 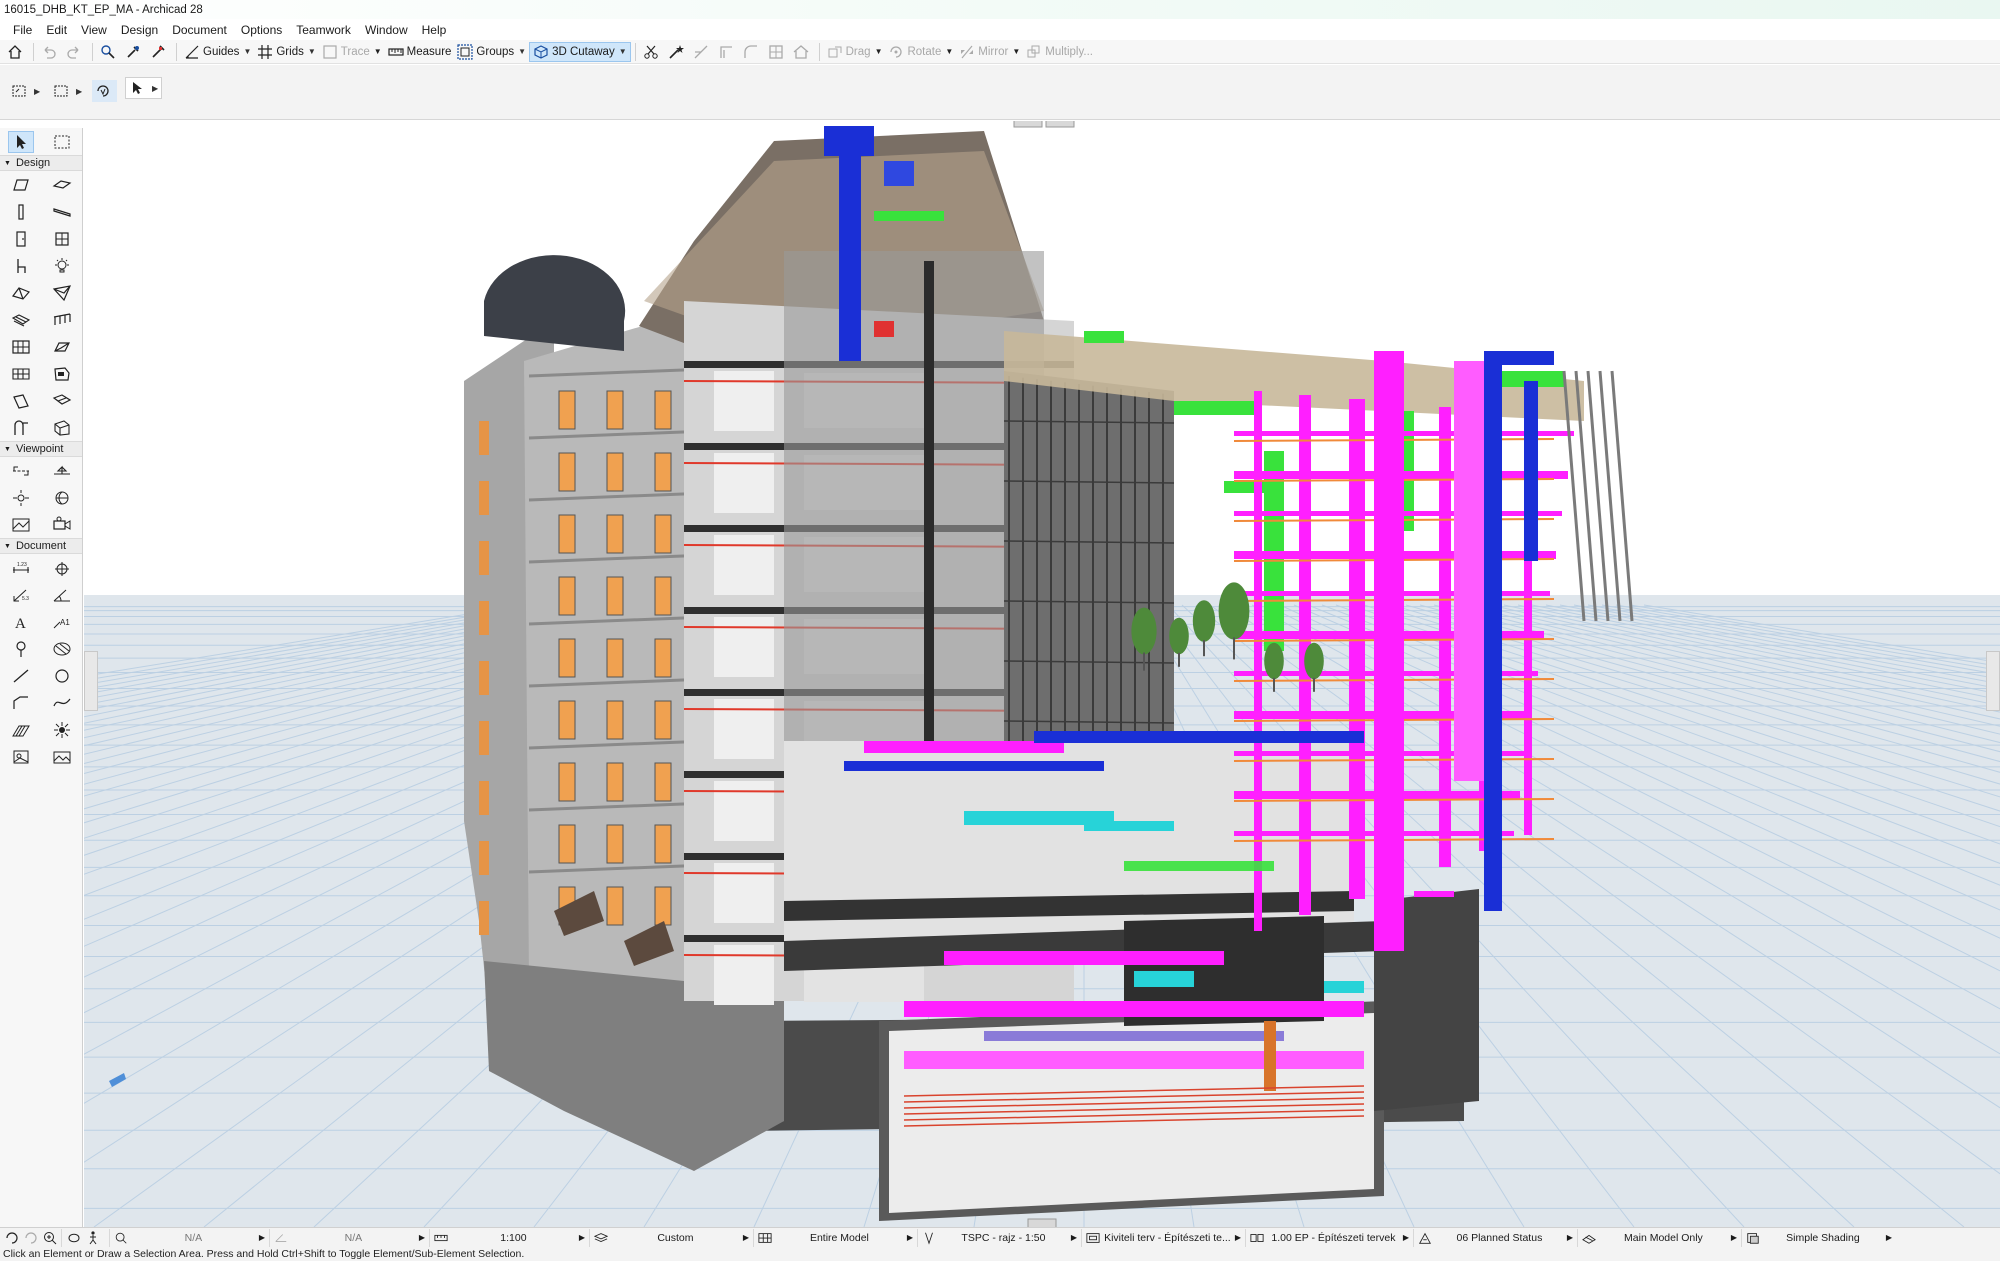 I want to click on model-view-field: Entire Model ▶, so click(x=836, y=1237).